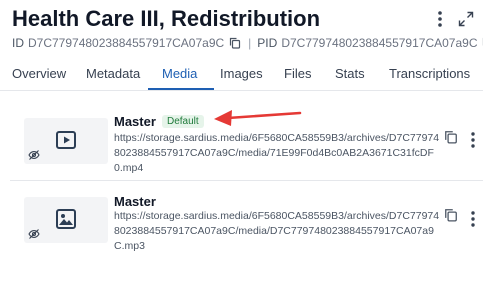  Describe the element at coordinates (126, 43) in the screenshot. I see `id-value: D7C779748023884557917CA07a9C` at that location.